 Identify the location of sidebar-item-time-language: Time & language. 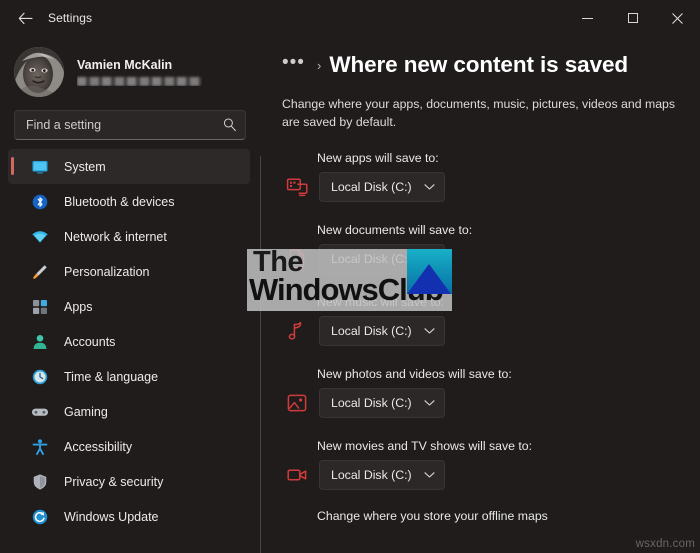
(129, 376).